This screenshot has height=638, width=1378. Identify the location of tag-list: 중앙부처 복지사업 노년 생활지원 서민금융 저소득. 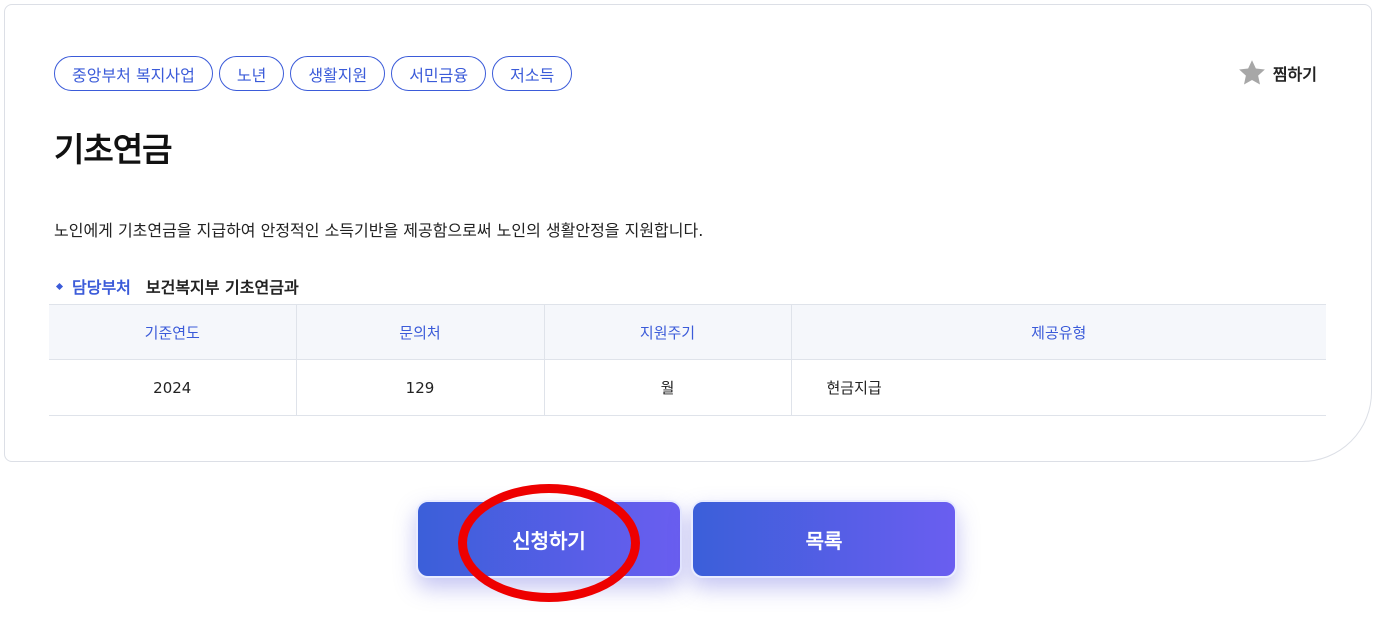
(313, 73).